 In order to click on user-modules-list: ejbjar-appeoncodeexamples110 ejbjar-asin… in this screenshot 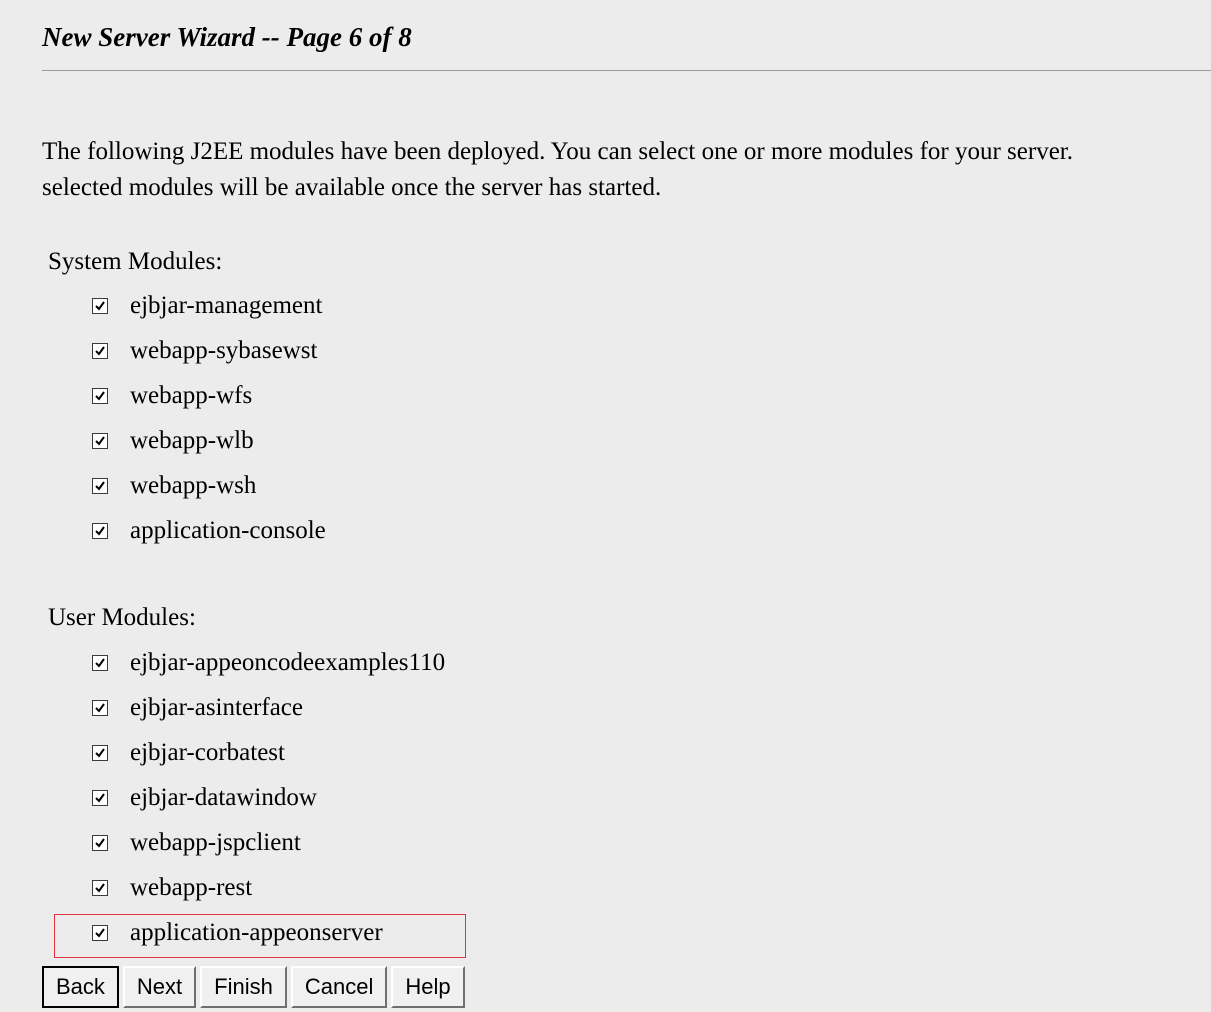, I will do `click(268, 797)`.